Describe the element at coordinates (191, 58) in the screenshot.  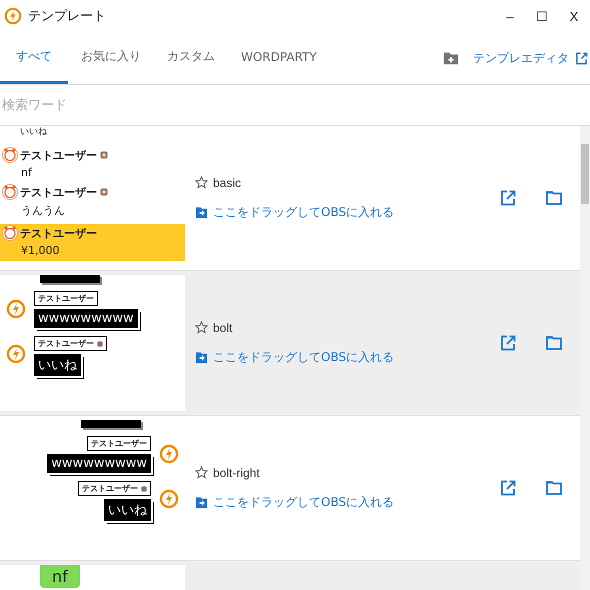
I see `tab: カスタム` at that location.